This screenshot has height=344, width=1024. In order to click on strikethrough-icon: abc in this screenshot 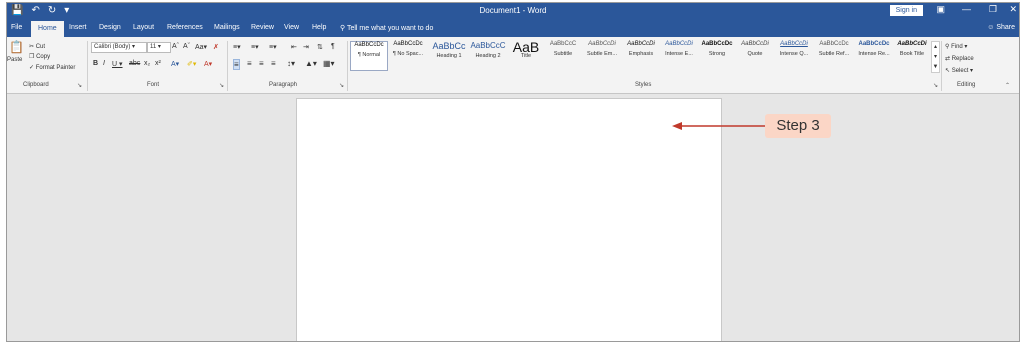, I will do `click(134, 63)`.